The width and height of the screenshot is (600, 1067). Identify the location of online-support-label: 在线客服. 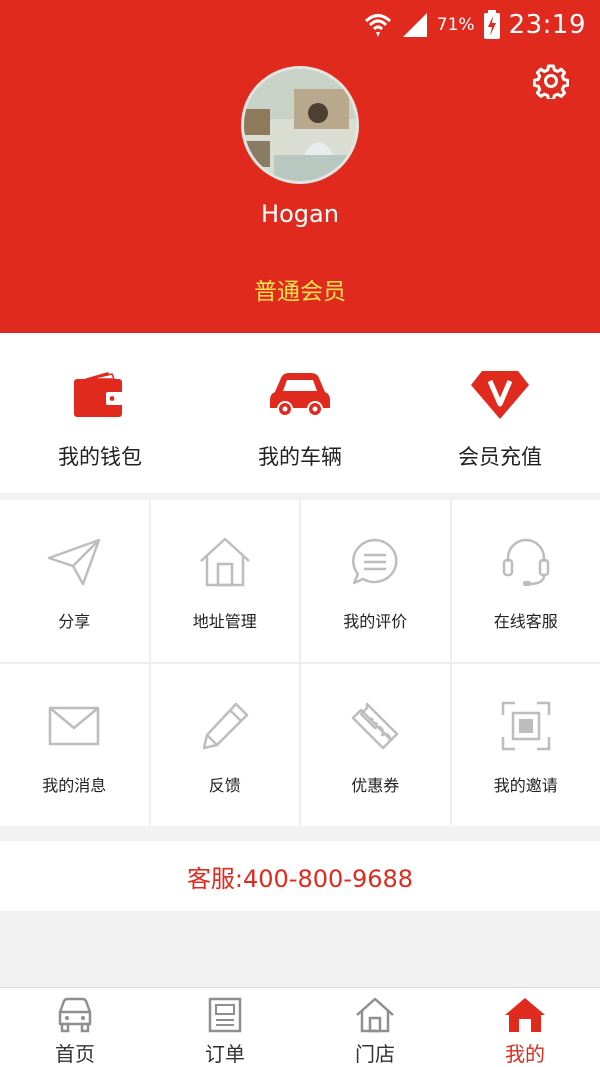
(525, 621).